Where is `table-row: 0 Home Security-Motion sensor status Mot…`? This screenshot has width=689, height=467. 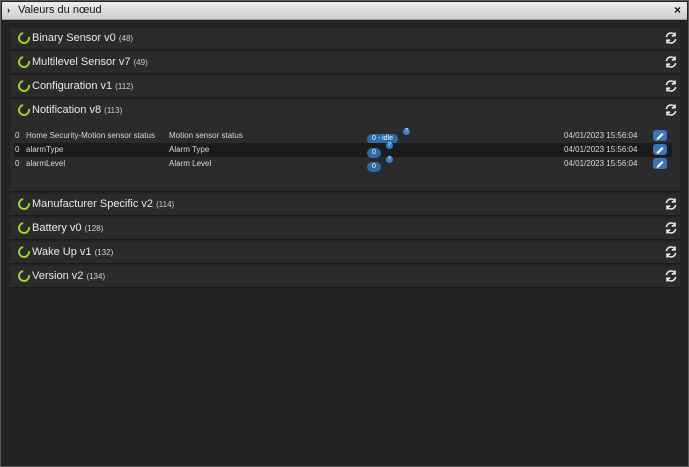
table-row: 0 Home Security-Motion sensor status Mot… is located at coordinates (343, 136).